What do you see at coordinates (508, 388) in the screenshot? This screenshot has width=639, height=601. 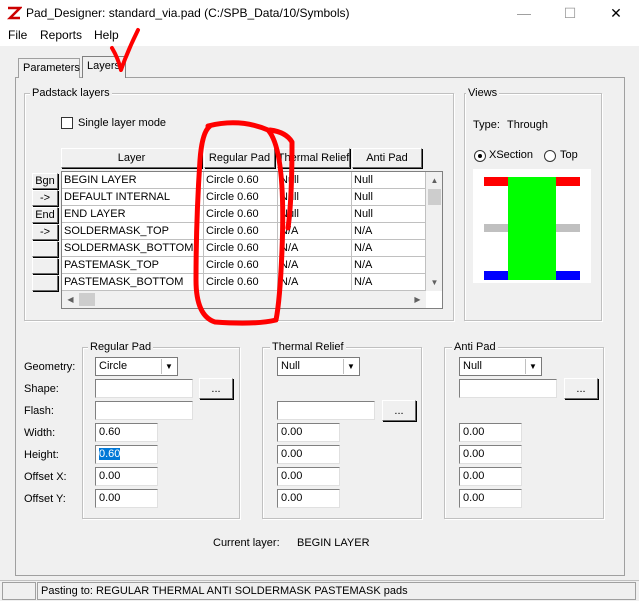 I see `anti-shape-field` at bounding box center [508, 388].